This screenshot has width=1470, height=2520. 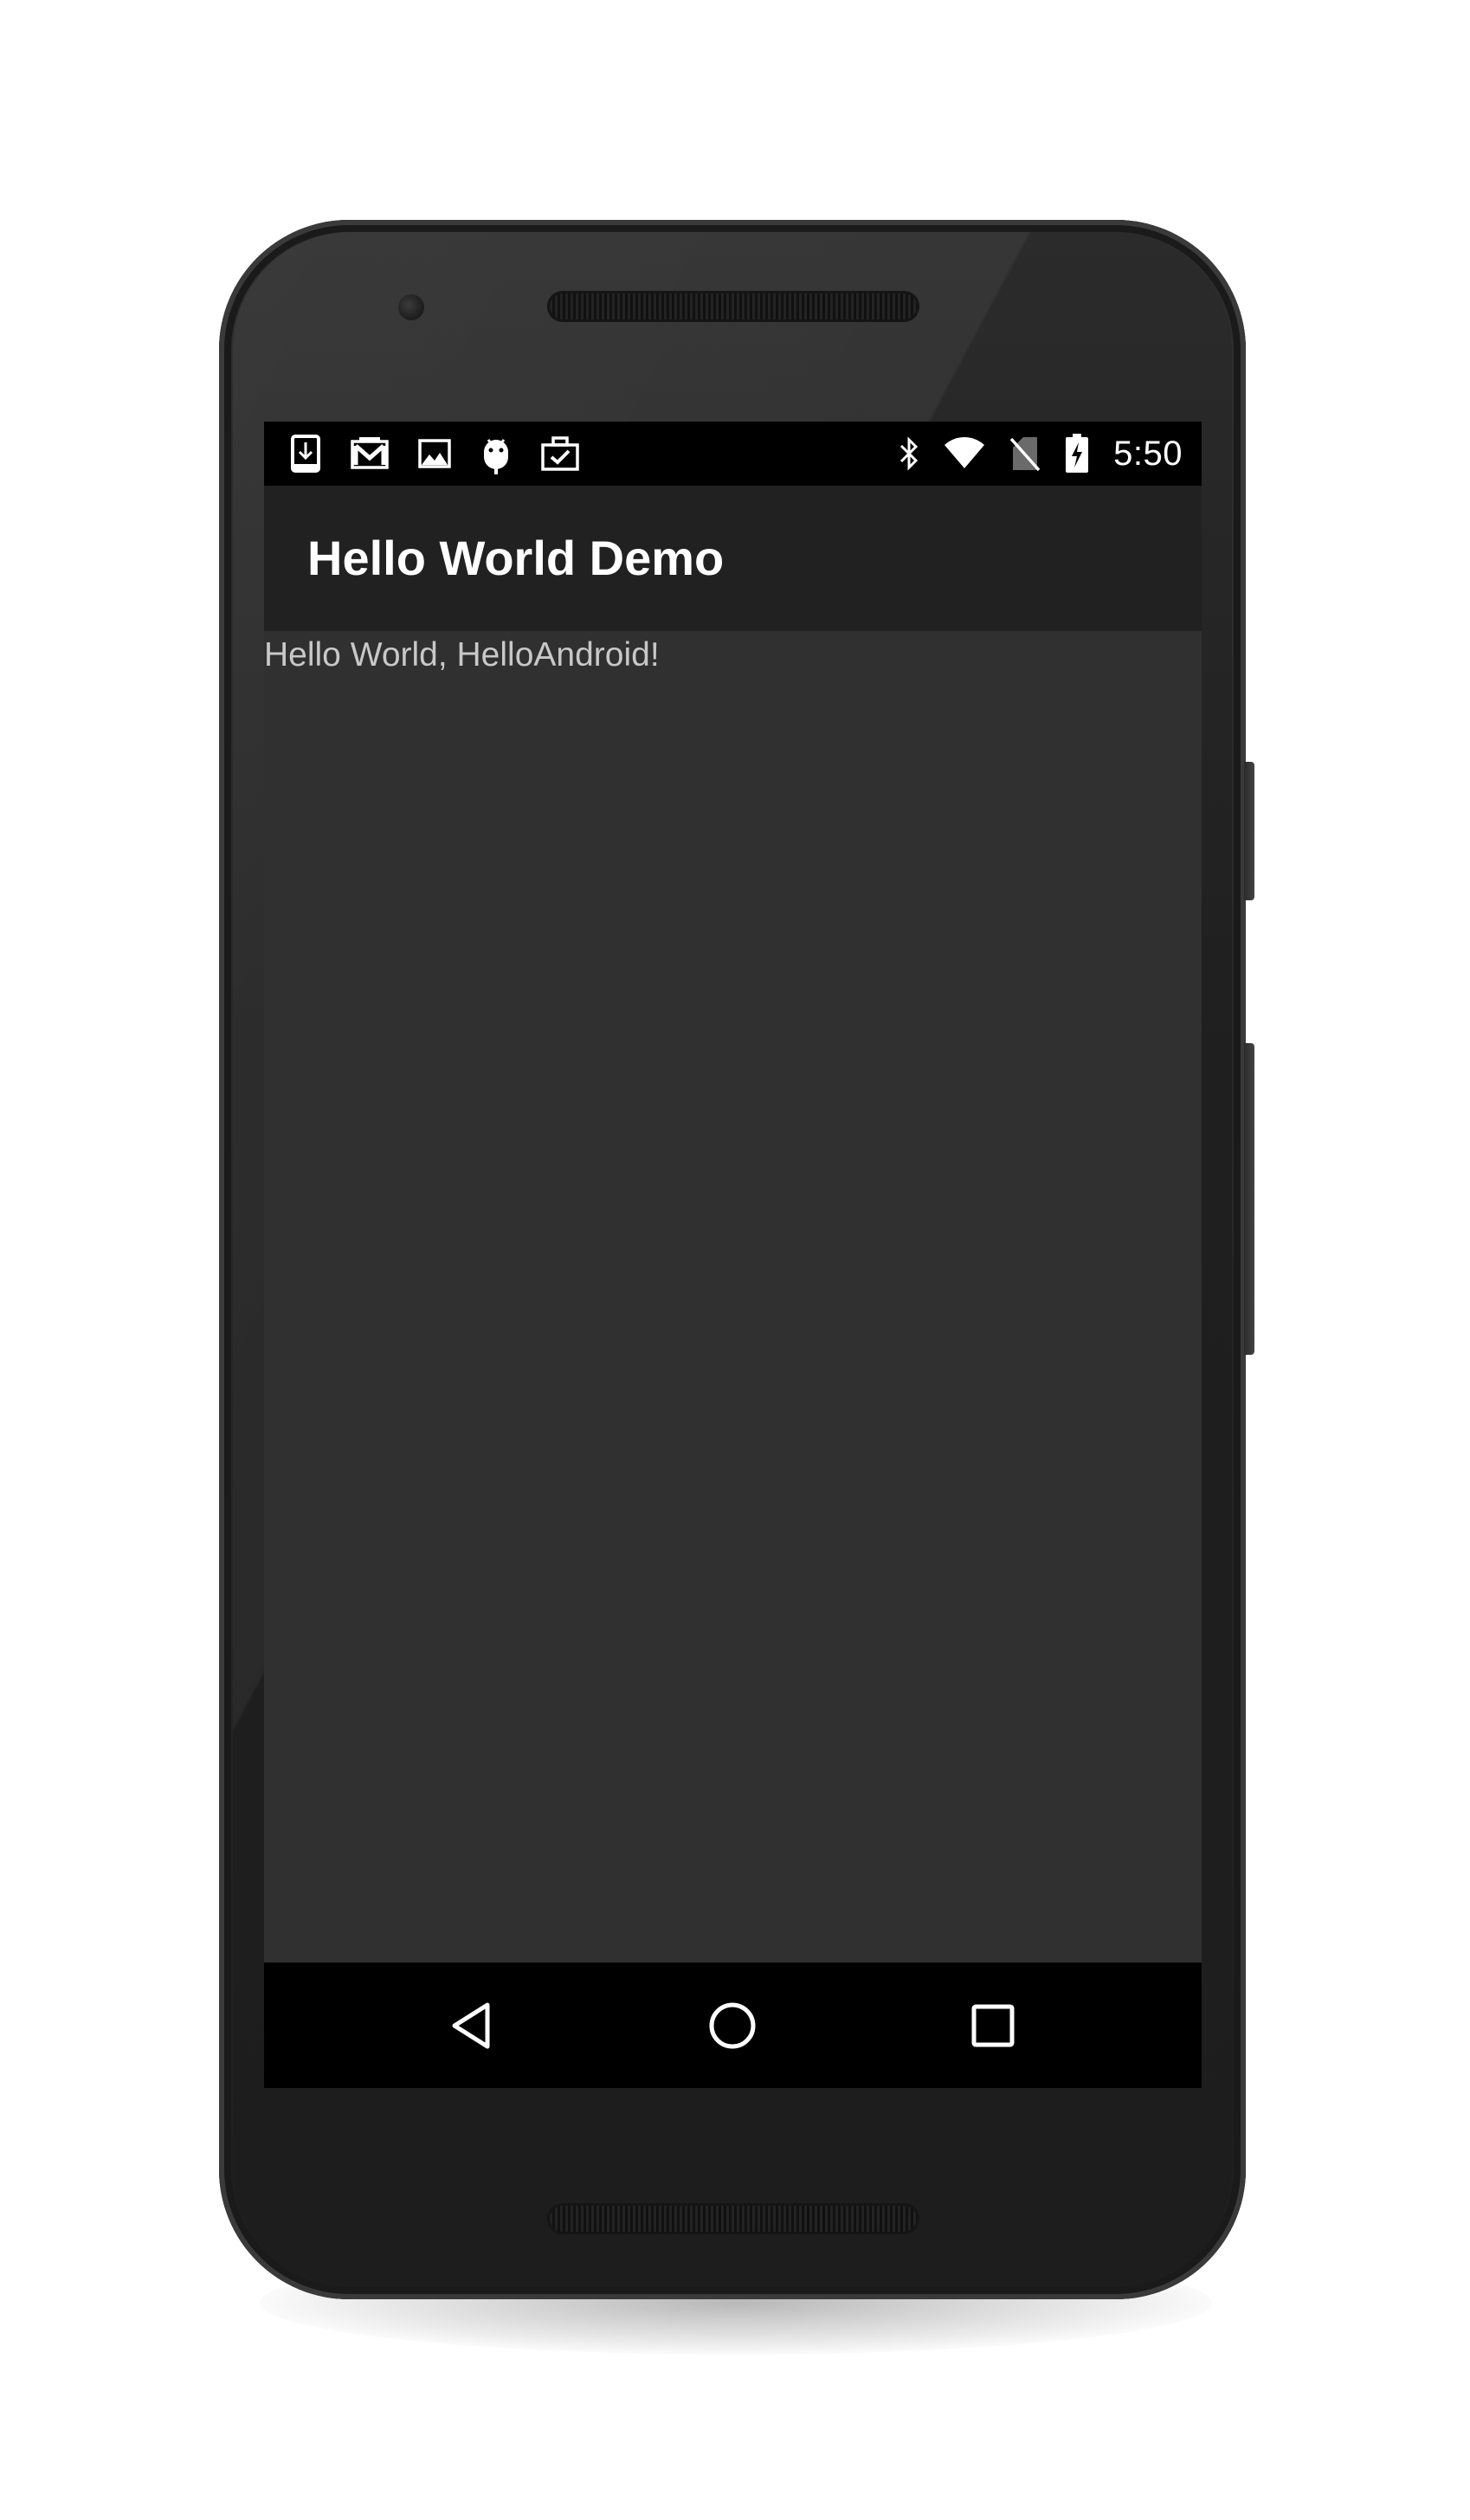 What do you see at coordinates (305, 454) in the screenshot?
I see `download-icon` at bounding box center [305, 454].